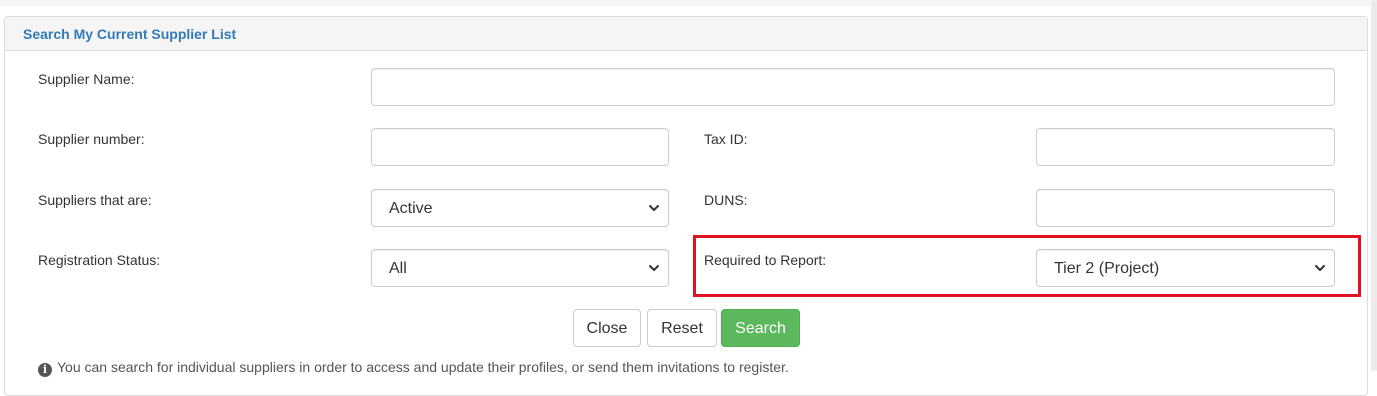  I want to click on highlight-box, so click(1027, 266).